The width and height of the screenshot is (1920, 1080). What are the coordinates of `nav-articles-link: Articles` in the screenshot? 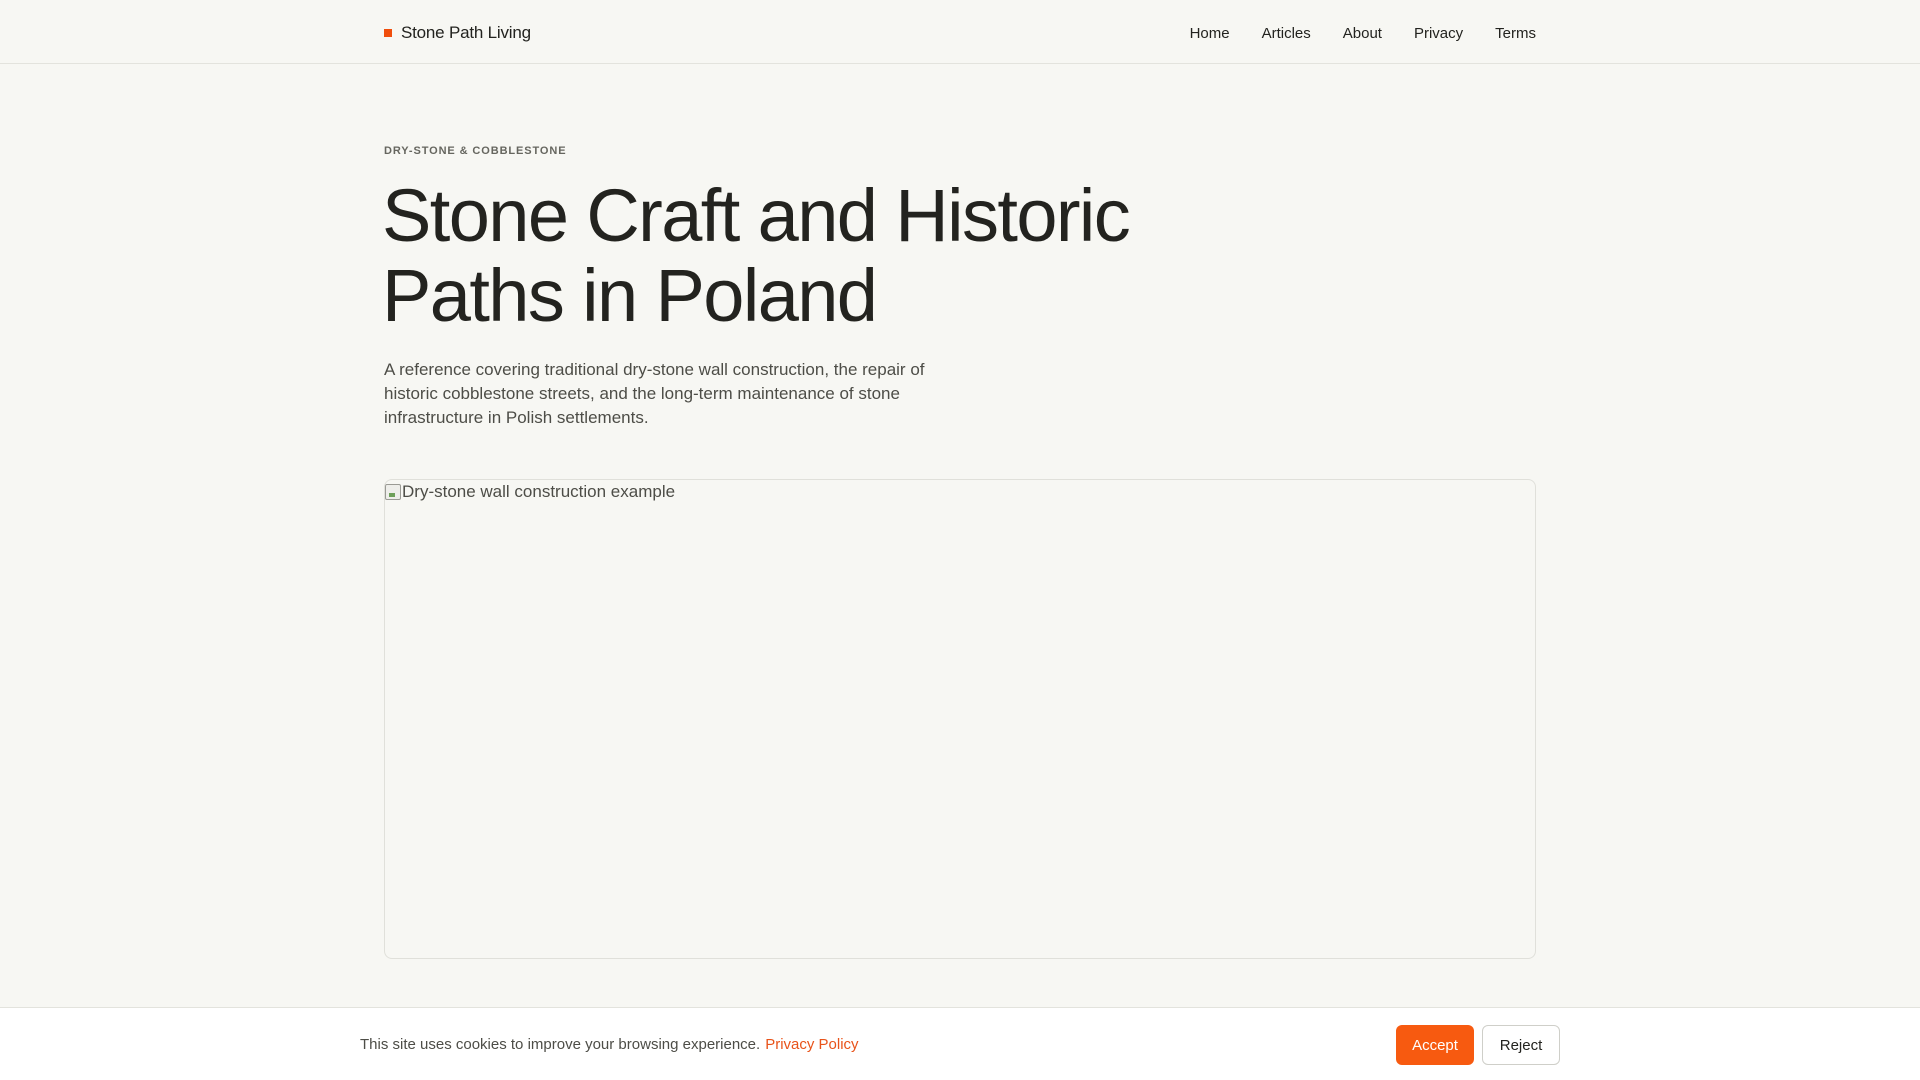 It's located at (1286, 33).